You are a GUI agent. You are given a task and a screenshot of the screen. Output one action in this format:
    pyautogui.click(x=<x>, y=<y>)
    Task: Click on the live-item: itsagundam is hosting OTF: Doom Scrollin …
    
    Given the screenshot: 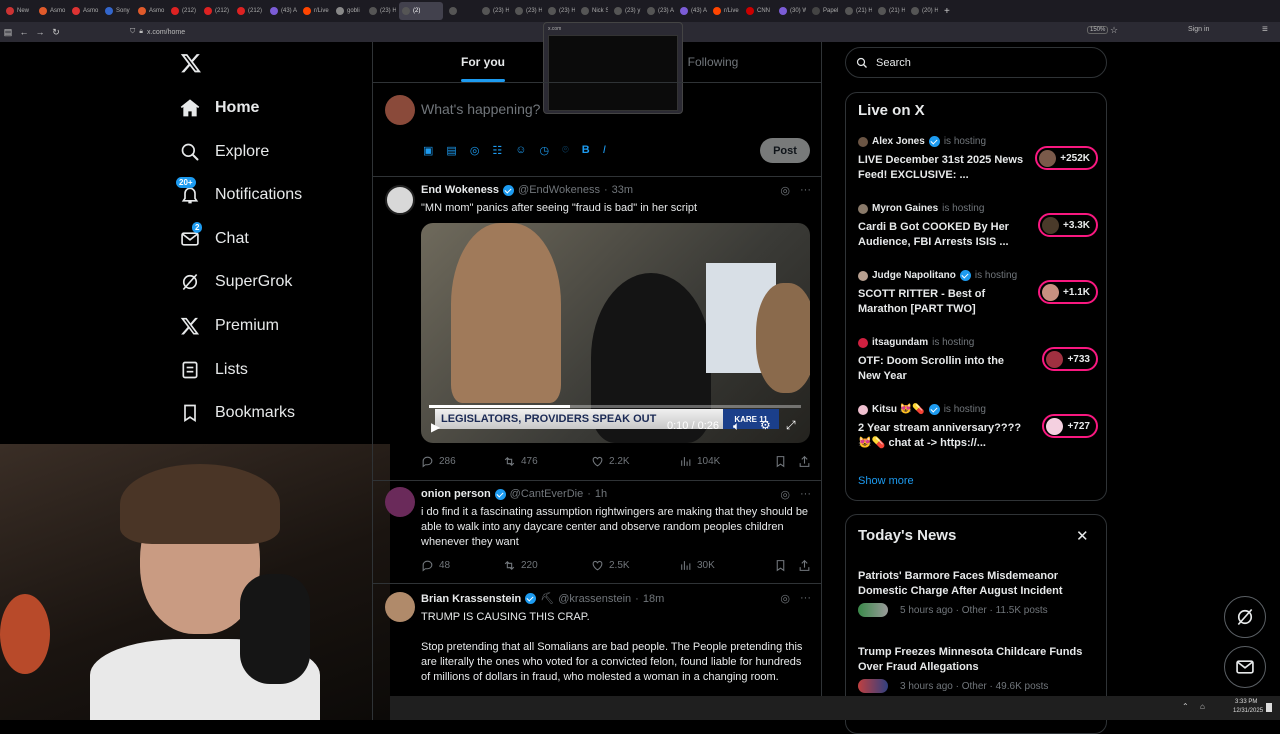 What is the action you would take?
    pyautogui.click(x=978, y=359)
    